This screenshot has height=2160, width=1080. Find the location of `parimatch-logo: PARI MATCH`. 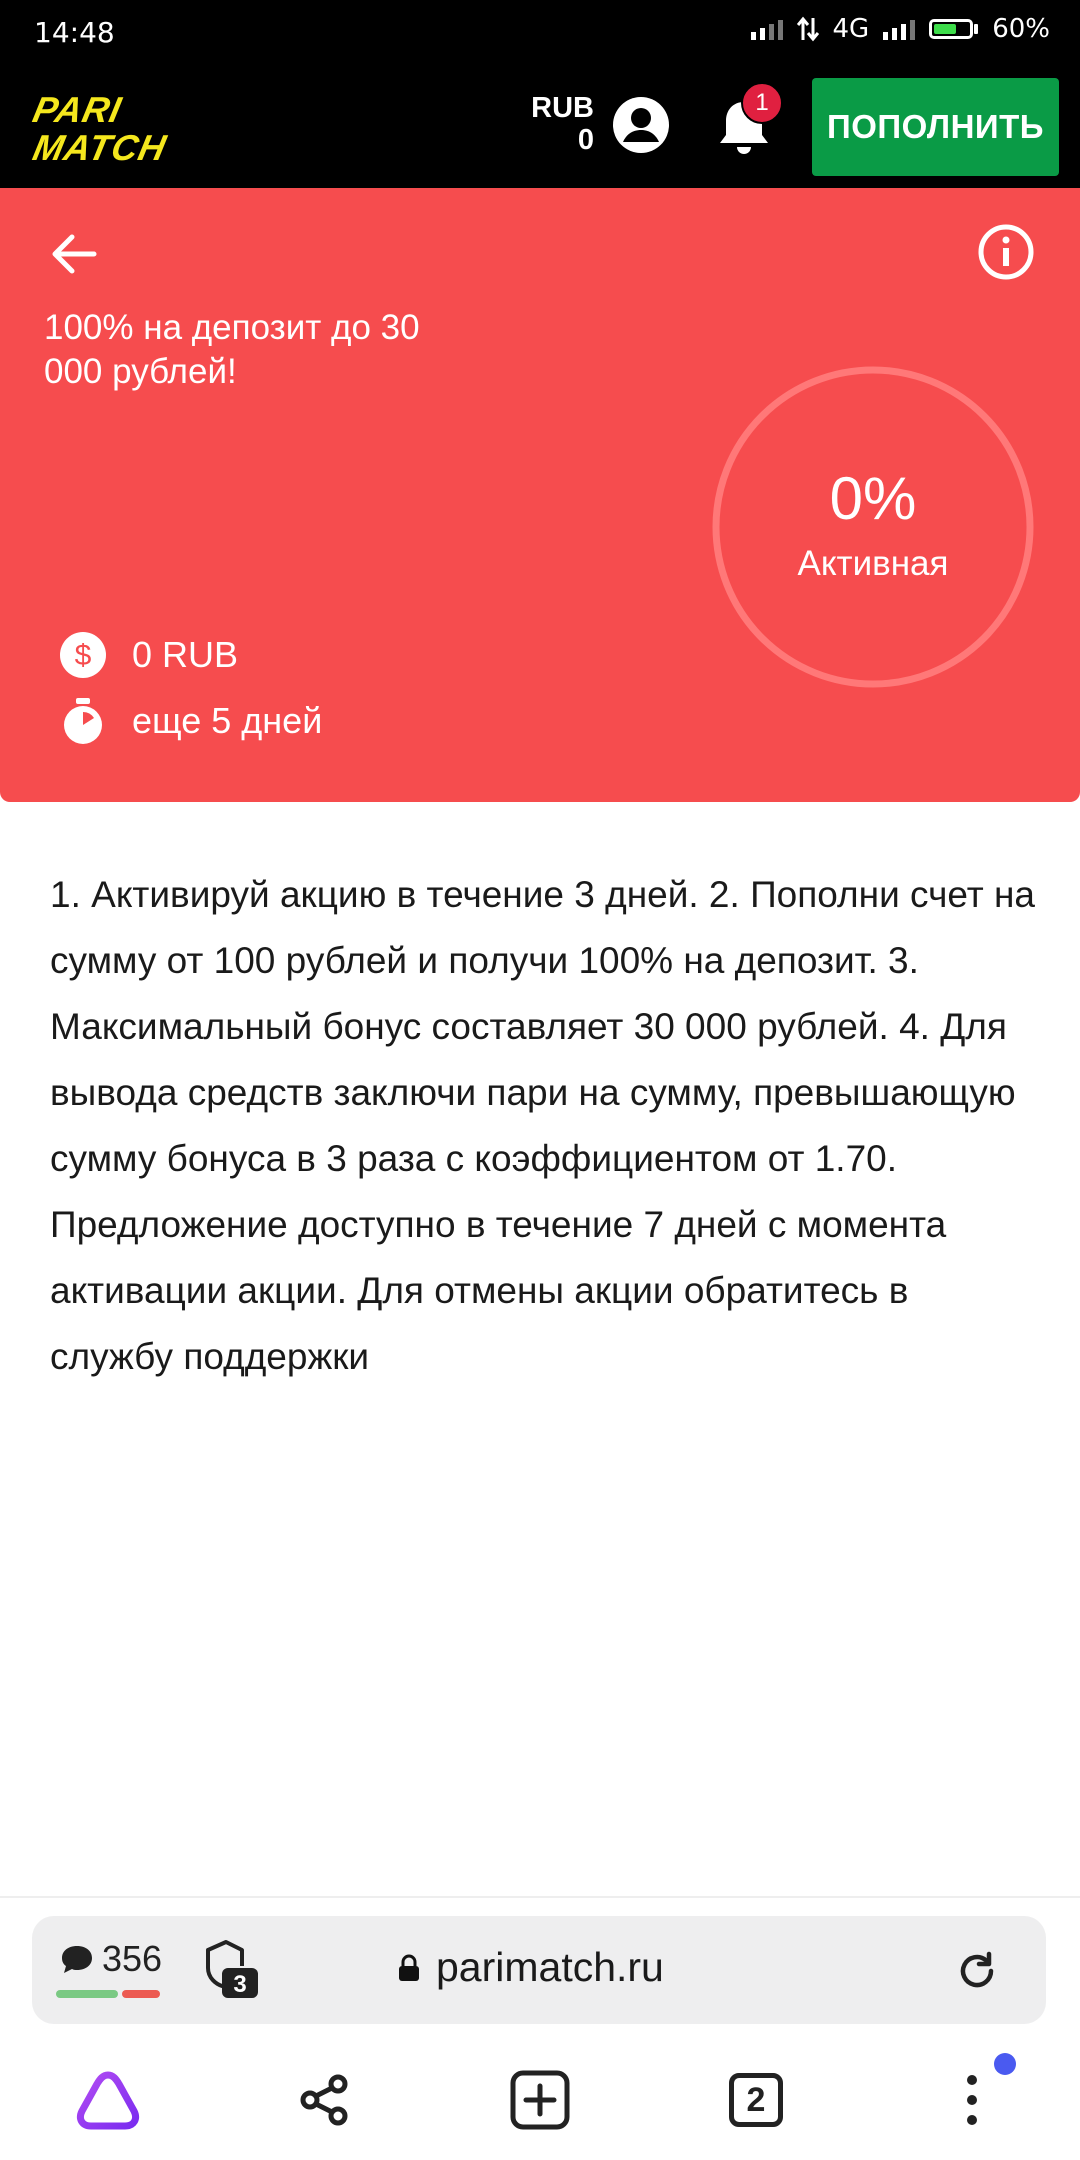

parimatch-logo: PARI MATCH is located at coordinates (137, 127).